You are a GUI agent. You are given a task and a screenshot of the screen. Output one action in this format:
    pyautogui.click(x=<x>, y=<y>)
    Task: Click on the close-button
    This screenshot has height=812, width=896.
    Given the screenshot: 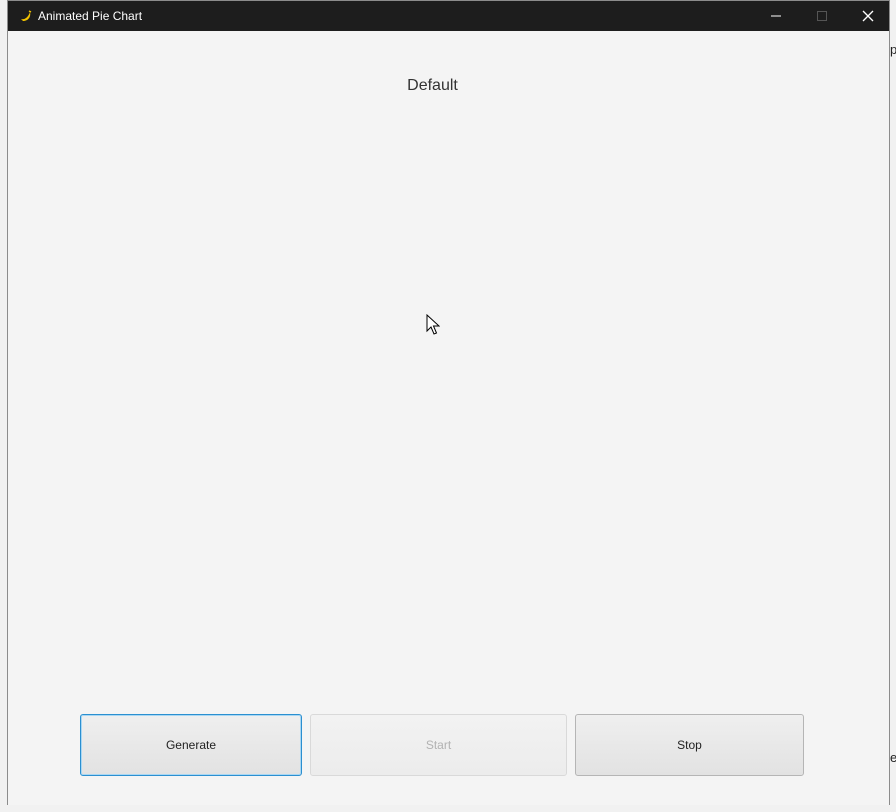 What is the action you would take?
    pyautogui.click(x=868, y=16)
    